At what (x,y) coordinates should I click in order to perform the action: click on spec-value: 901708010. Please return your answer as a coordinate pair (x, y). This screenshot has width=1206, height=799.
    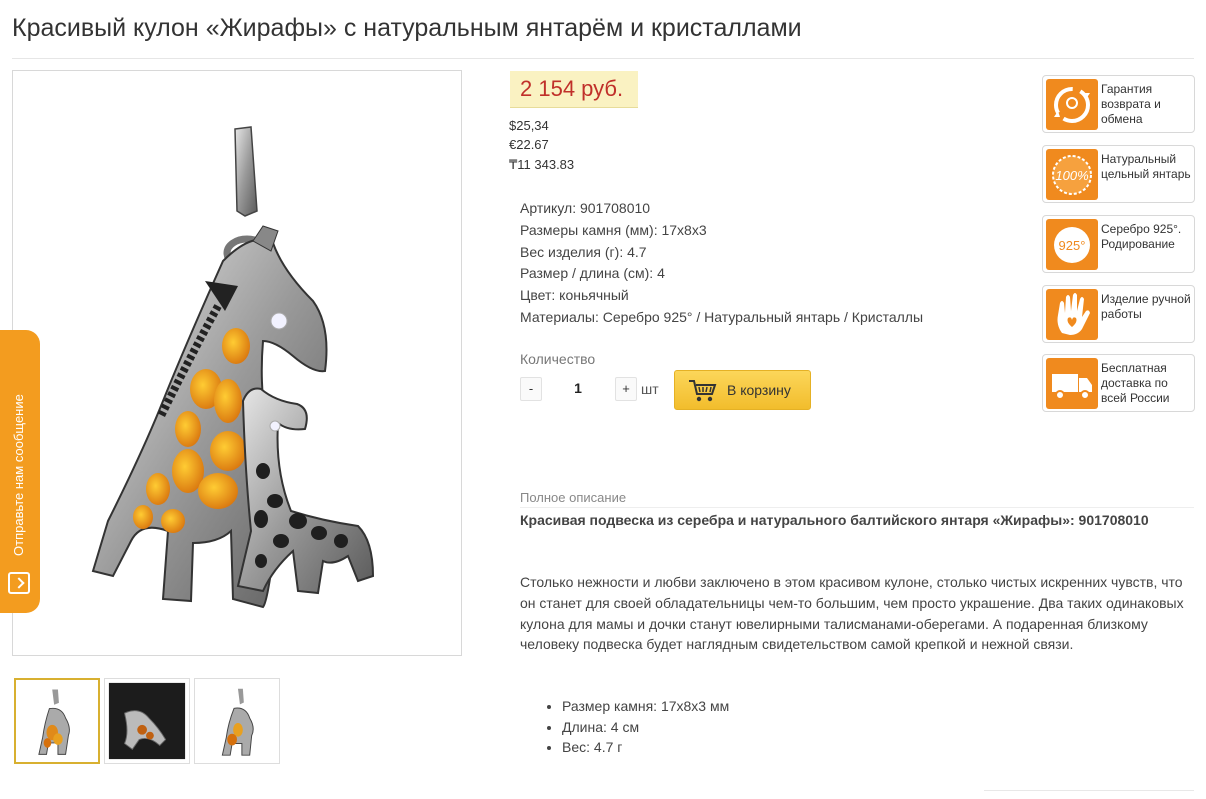
    Looking at the image, I should click on (615, 208).